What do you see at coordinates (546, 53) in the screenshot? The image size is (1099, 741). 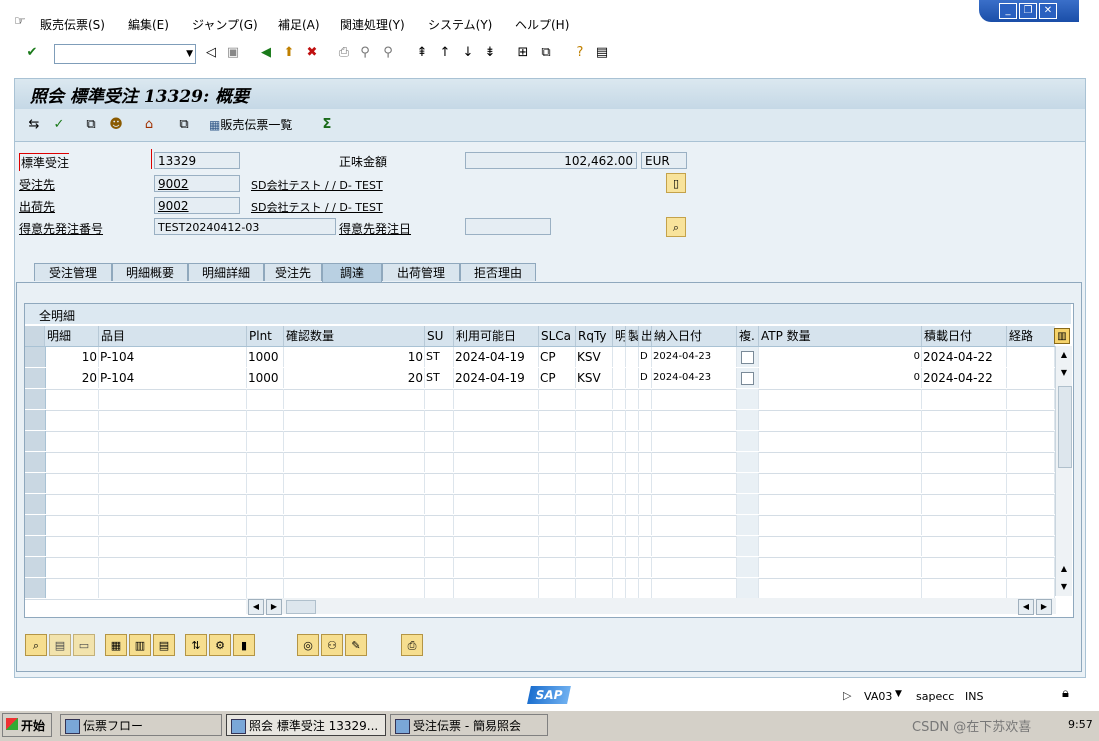 I see `shortcut-icon: ⧉` at bounding box center [546, 53].